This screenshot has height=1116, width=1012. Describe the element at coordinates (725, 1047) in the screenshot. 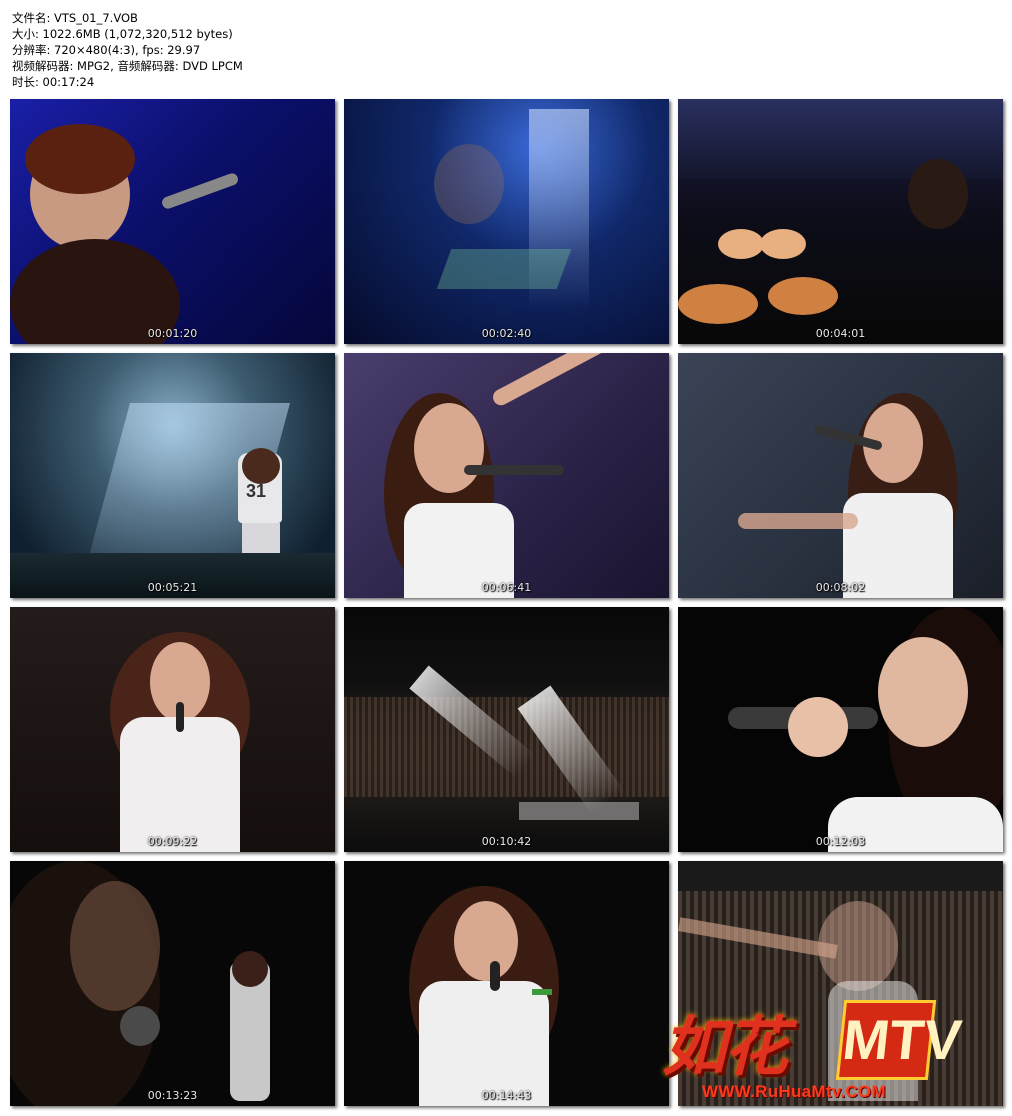

I see `watermark-name: 如花` at that location.